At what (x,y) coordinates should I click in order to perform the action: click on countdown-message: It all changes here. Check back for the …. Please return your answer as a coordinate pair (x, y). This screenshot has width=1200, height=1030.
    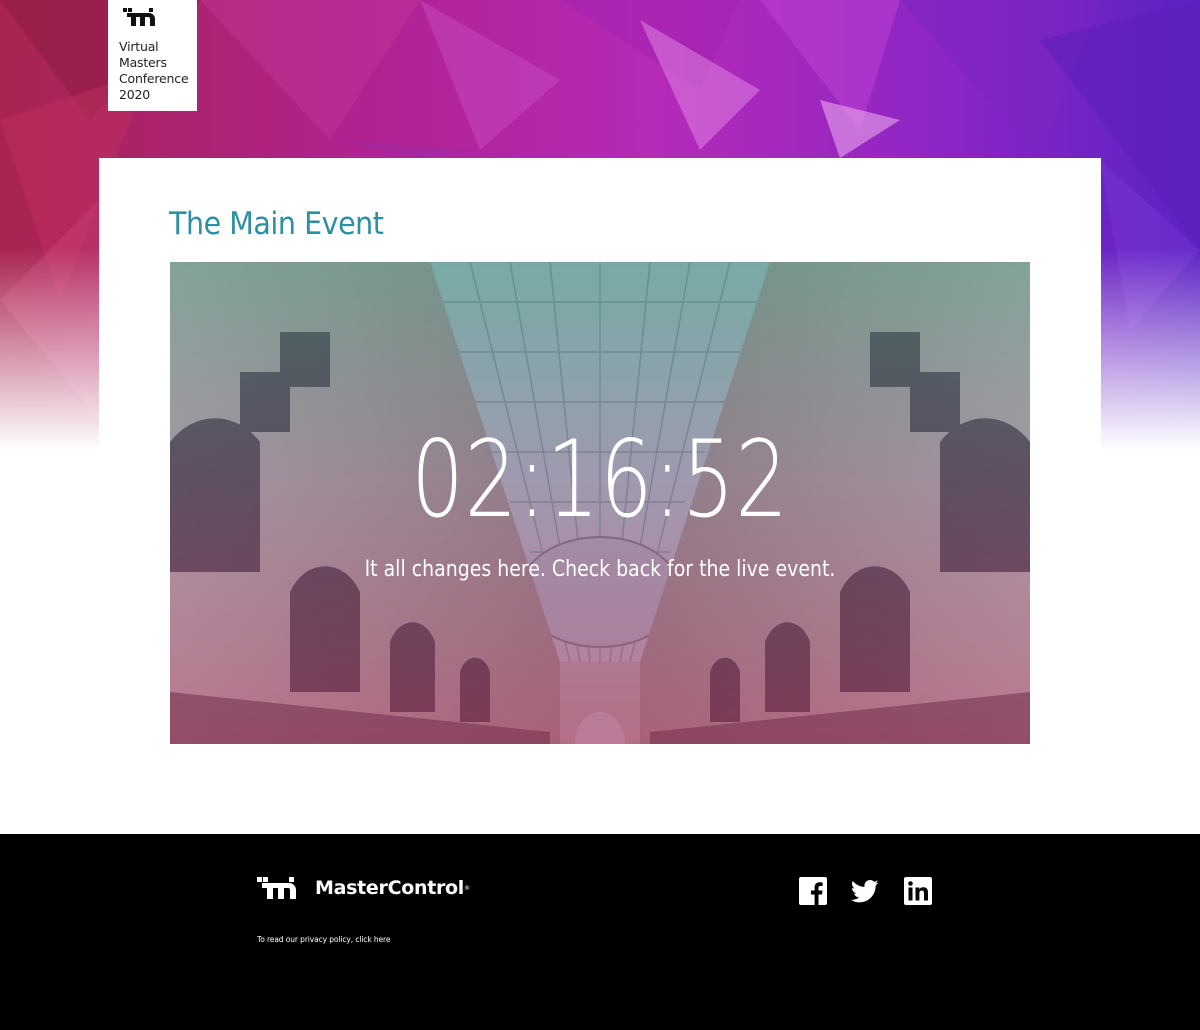
    Looking at the image, I should click on (600, 569).